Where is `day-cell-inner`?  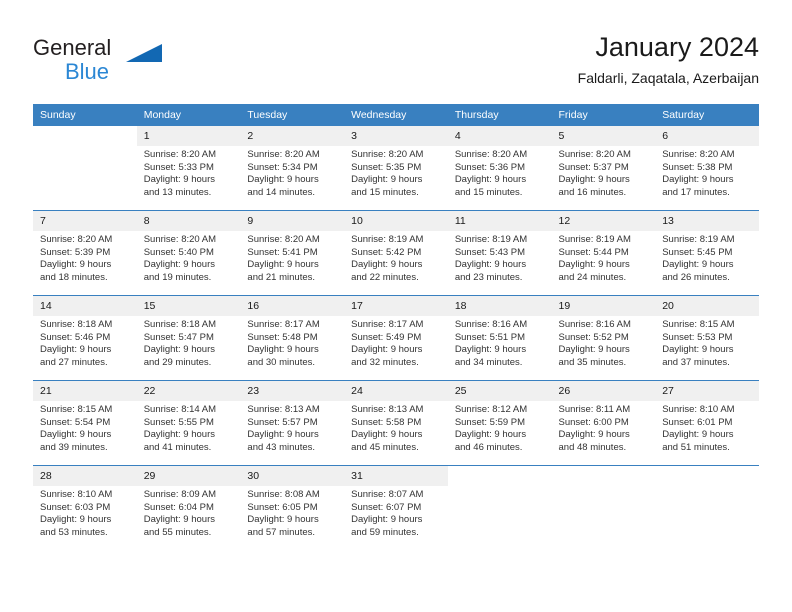
day-cell-inner is located at coordinates (85, 168).